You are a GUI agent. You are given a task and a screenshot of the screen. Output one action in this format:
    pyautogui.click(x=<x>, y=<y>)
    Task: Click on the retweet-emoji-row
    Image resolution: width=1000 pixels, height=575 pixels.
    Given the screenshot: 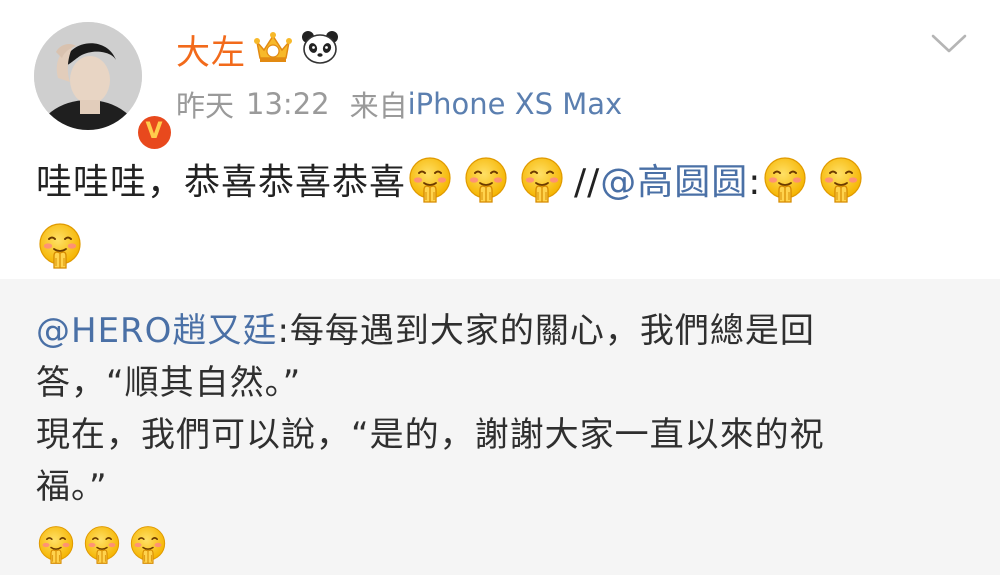 What is the action you would take?
    pyautogui.click(x=105, y=545)
    